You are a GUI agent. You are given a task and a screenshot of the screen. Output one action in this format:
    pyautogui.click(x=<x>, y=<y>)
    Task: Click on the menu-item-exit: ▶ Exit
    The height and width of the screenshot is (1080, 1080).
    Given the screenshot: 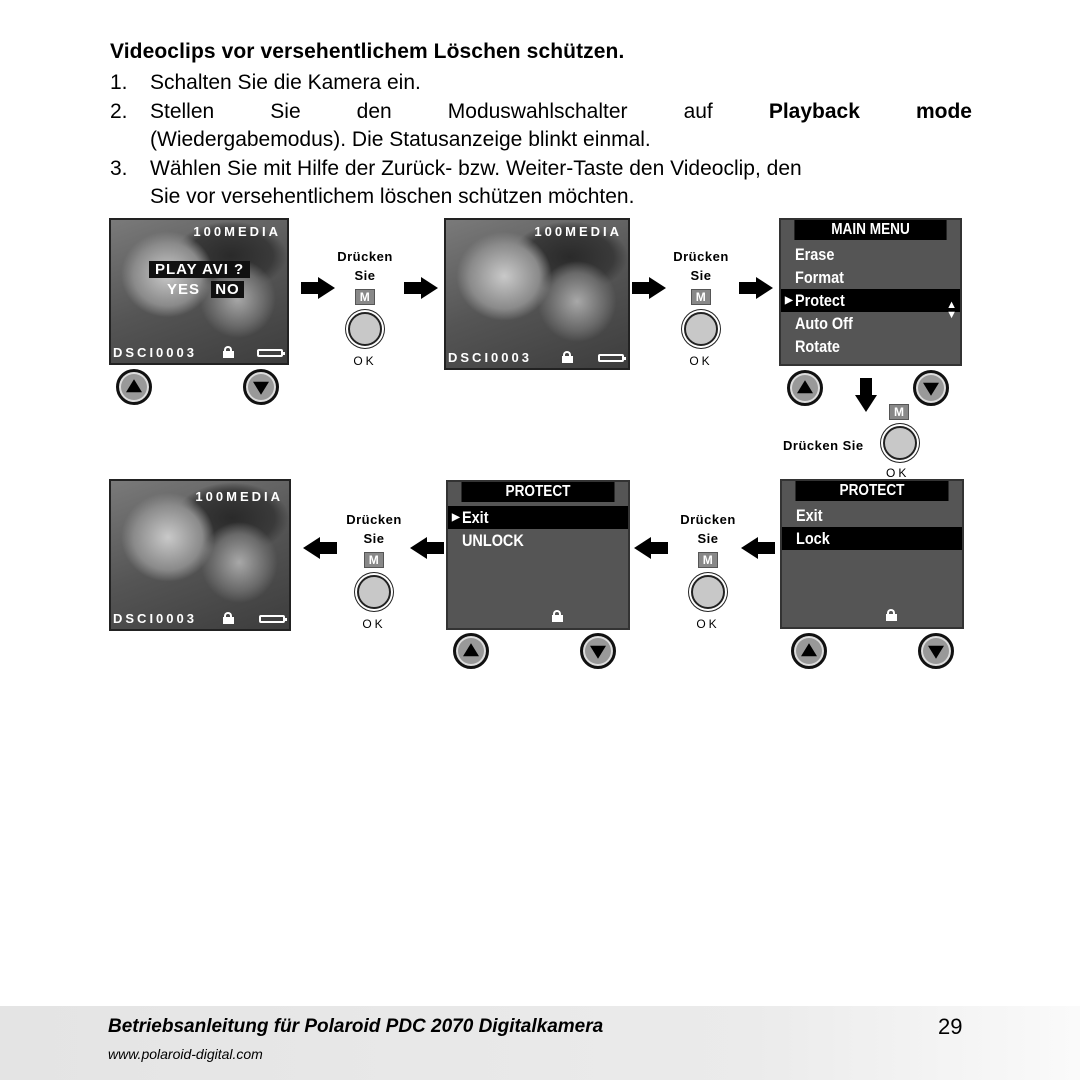 What is the action you would take?
    pyautogui.click(x=538, y=517)
    